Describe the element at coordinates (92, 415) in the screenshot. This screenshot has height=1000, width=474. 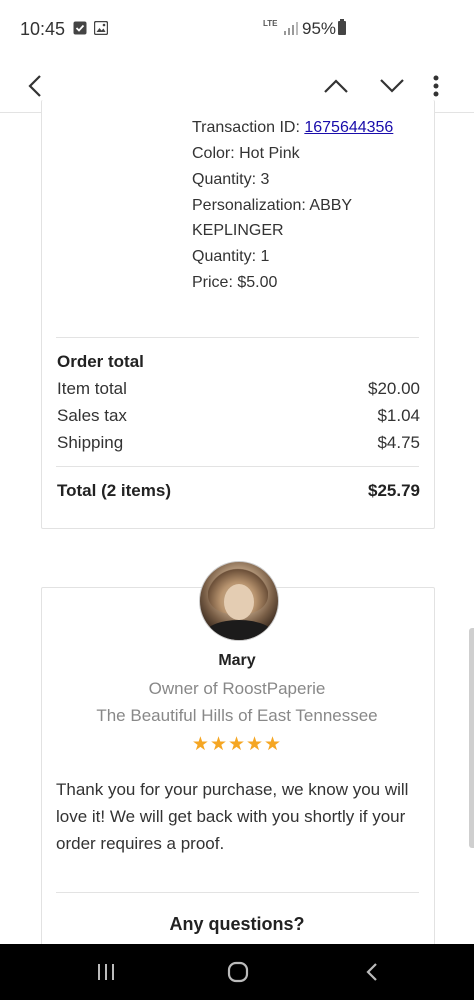
I see `sales-tax-label: Sales tax` at that location.